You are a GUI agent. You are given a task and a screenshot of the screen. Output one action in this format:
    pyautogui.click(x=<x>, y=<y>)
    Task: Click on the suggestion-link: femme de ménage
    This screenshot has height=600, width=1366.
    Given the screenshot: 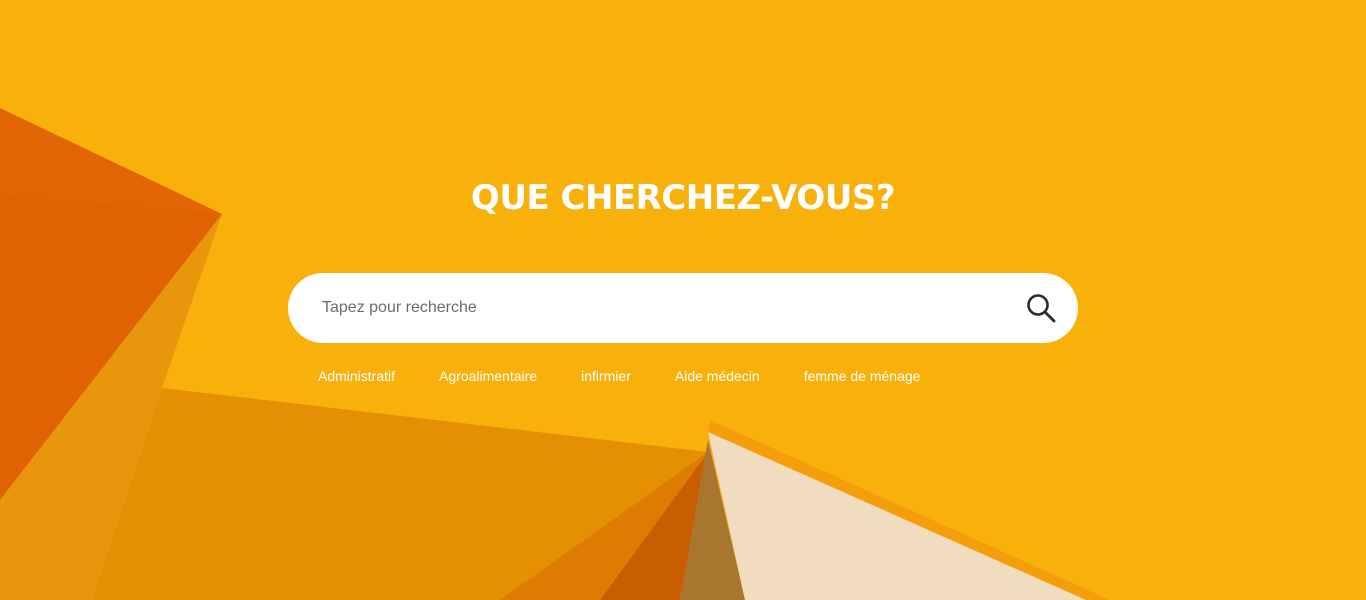 What is the action you would take?
    pyautogui.click(x=862, y=376)
    